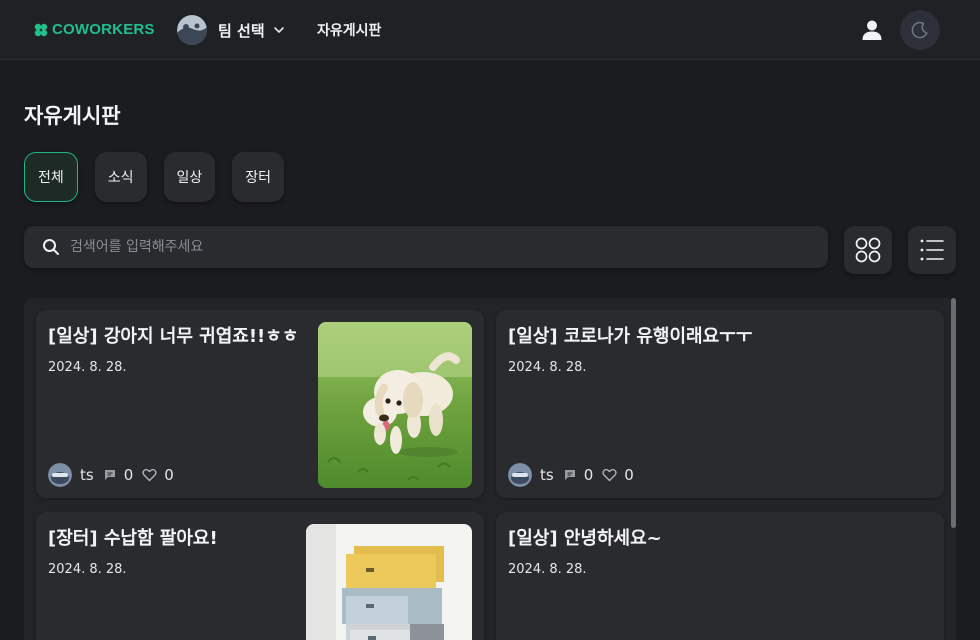 This screenshot has width=980, height=640. I want to click on storage-drawer-photo, so click(389, 582).